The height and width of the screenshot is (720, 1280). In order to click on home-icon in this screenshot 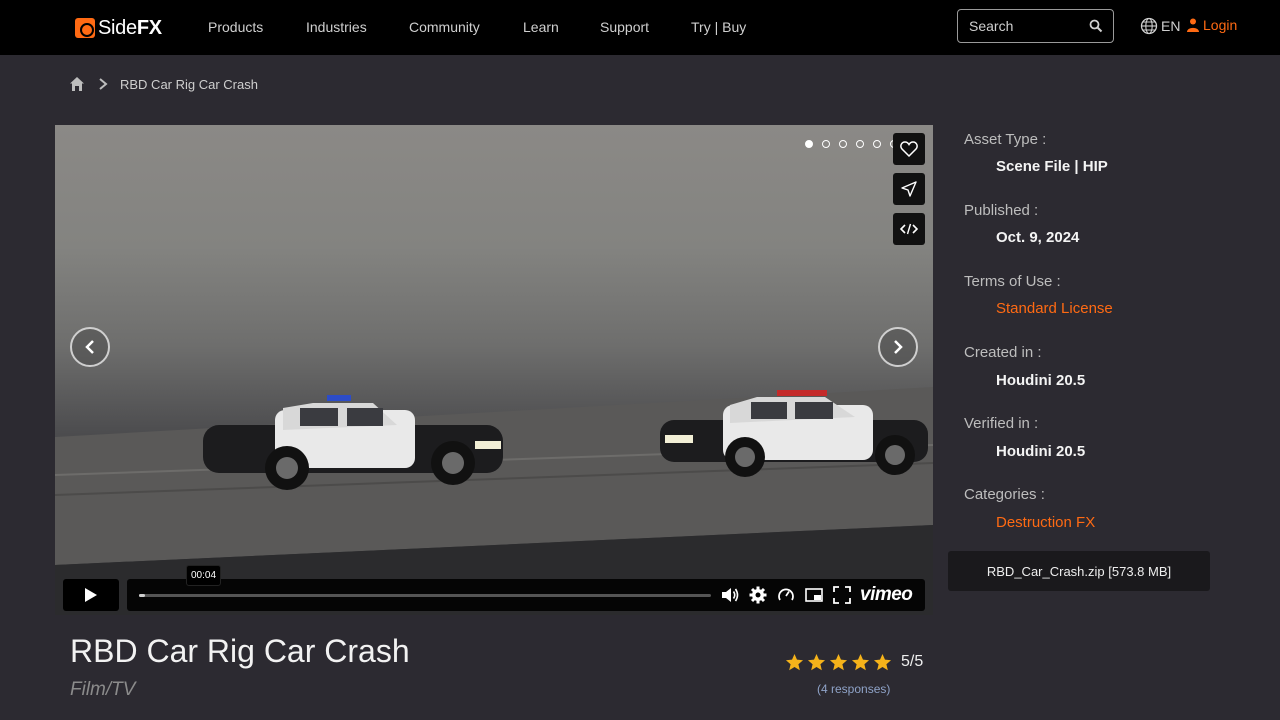, I will do `click(77, 84)`.